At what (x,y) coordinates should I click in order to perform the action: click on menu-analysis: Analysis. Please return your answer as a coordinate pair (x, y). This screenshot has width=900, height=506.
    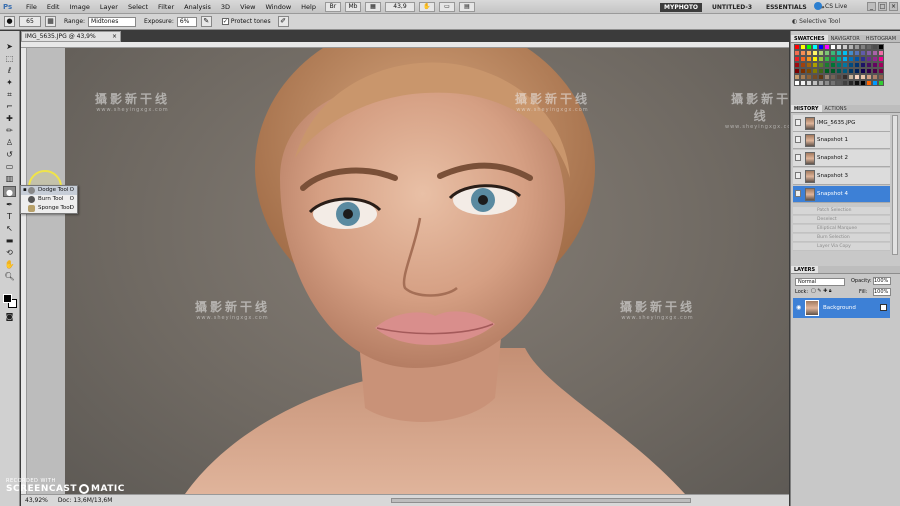
    Looking at the image, I should click on (197, 7).